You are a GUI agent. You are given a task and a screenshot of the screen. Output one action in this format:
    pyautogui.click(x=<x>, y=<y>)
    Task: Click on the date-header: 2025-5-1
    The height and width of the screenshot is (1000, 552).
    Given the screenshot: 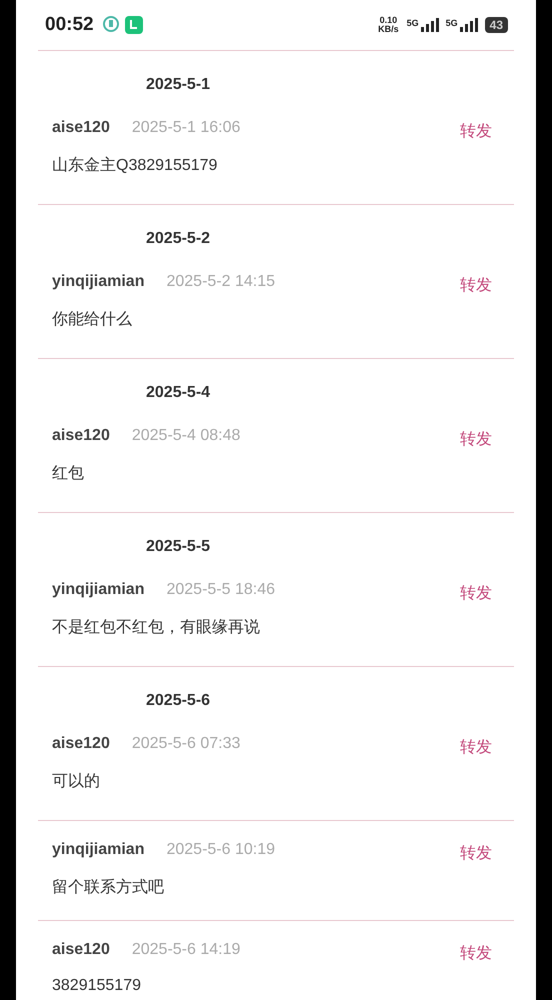 What is the action you would take?
    pyautogui.click(x=178, y=85)
    